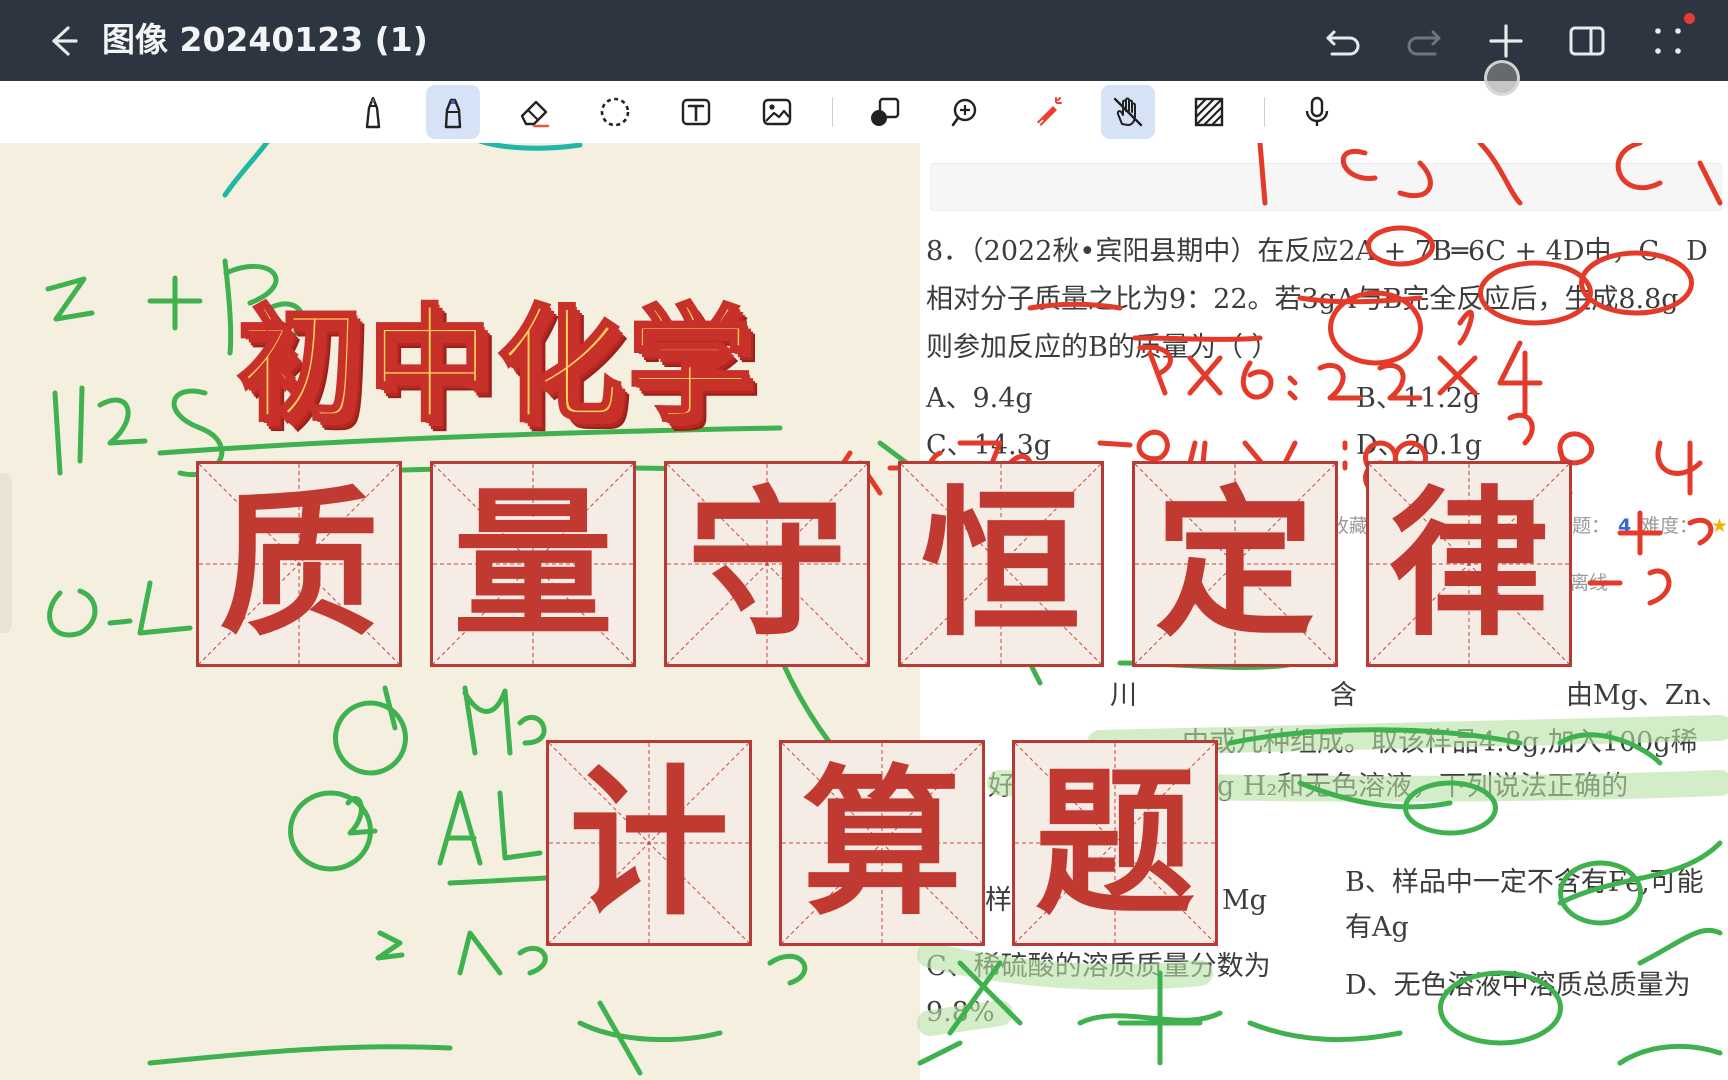 Image resolution: width=1728 pixels, height=1080 pixels. I want to click on character-tile: 量, so click(533, 564).